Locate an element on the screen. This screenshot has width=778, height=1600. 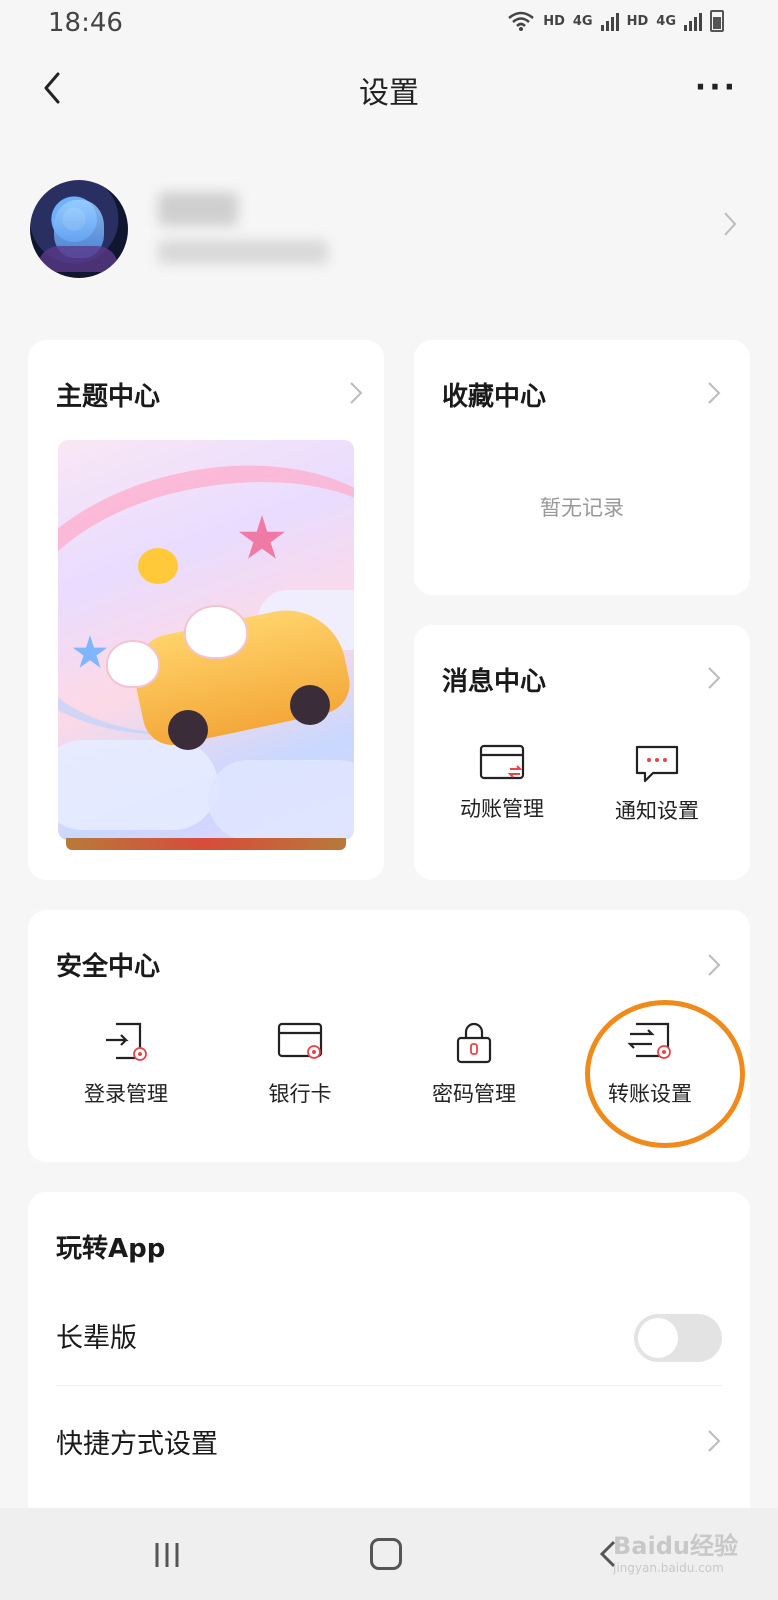
password-management-label: 密码管理 is located at coordinates (474, 1094).